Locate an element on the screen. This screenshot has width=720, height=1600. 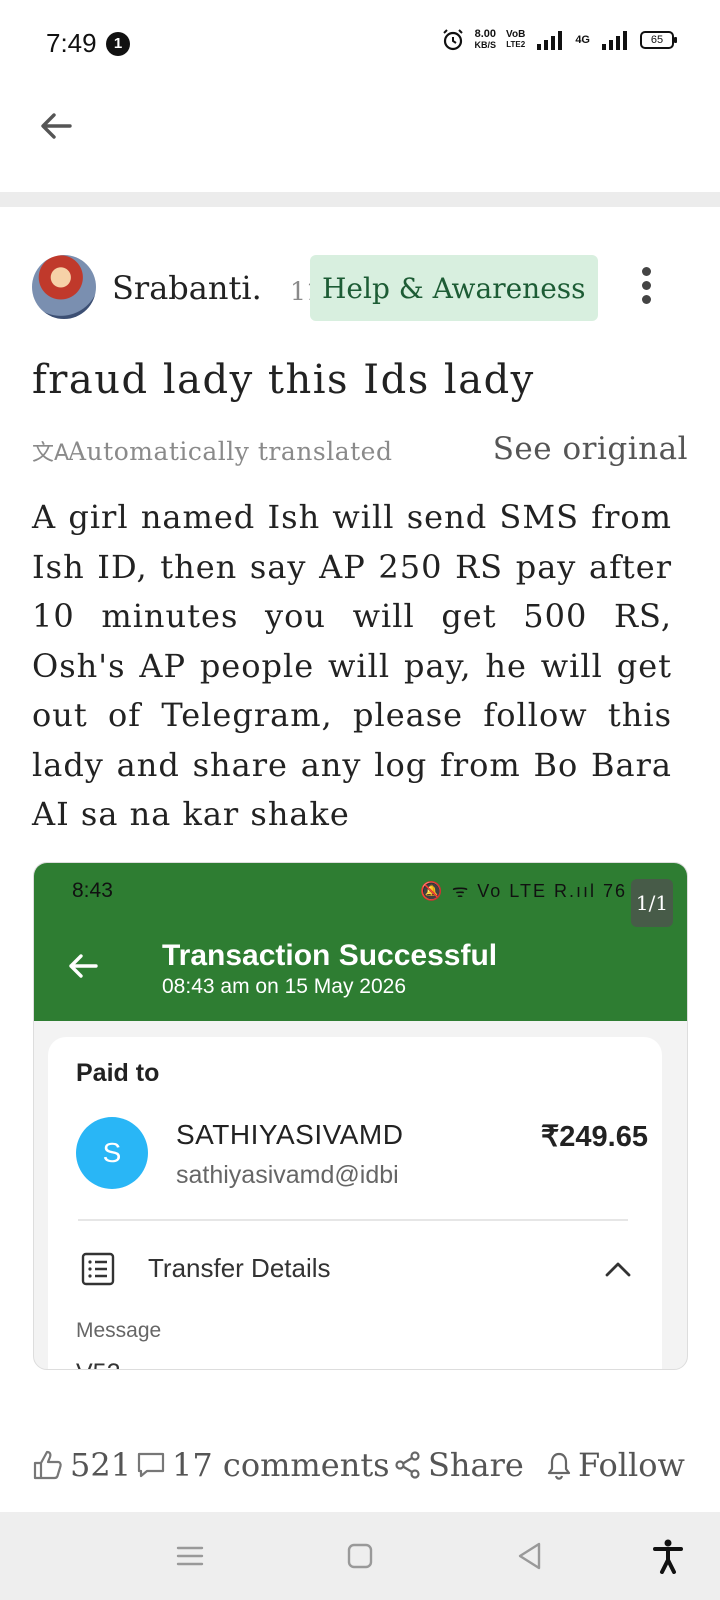
message-value: V52 is located at coordinates (98, 1364).